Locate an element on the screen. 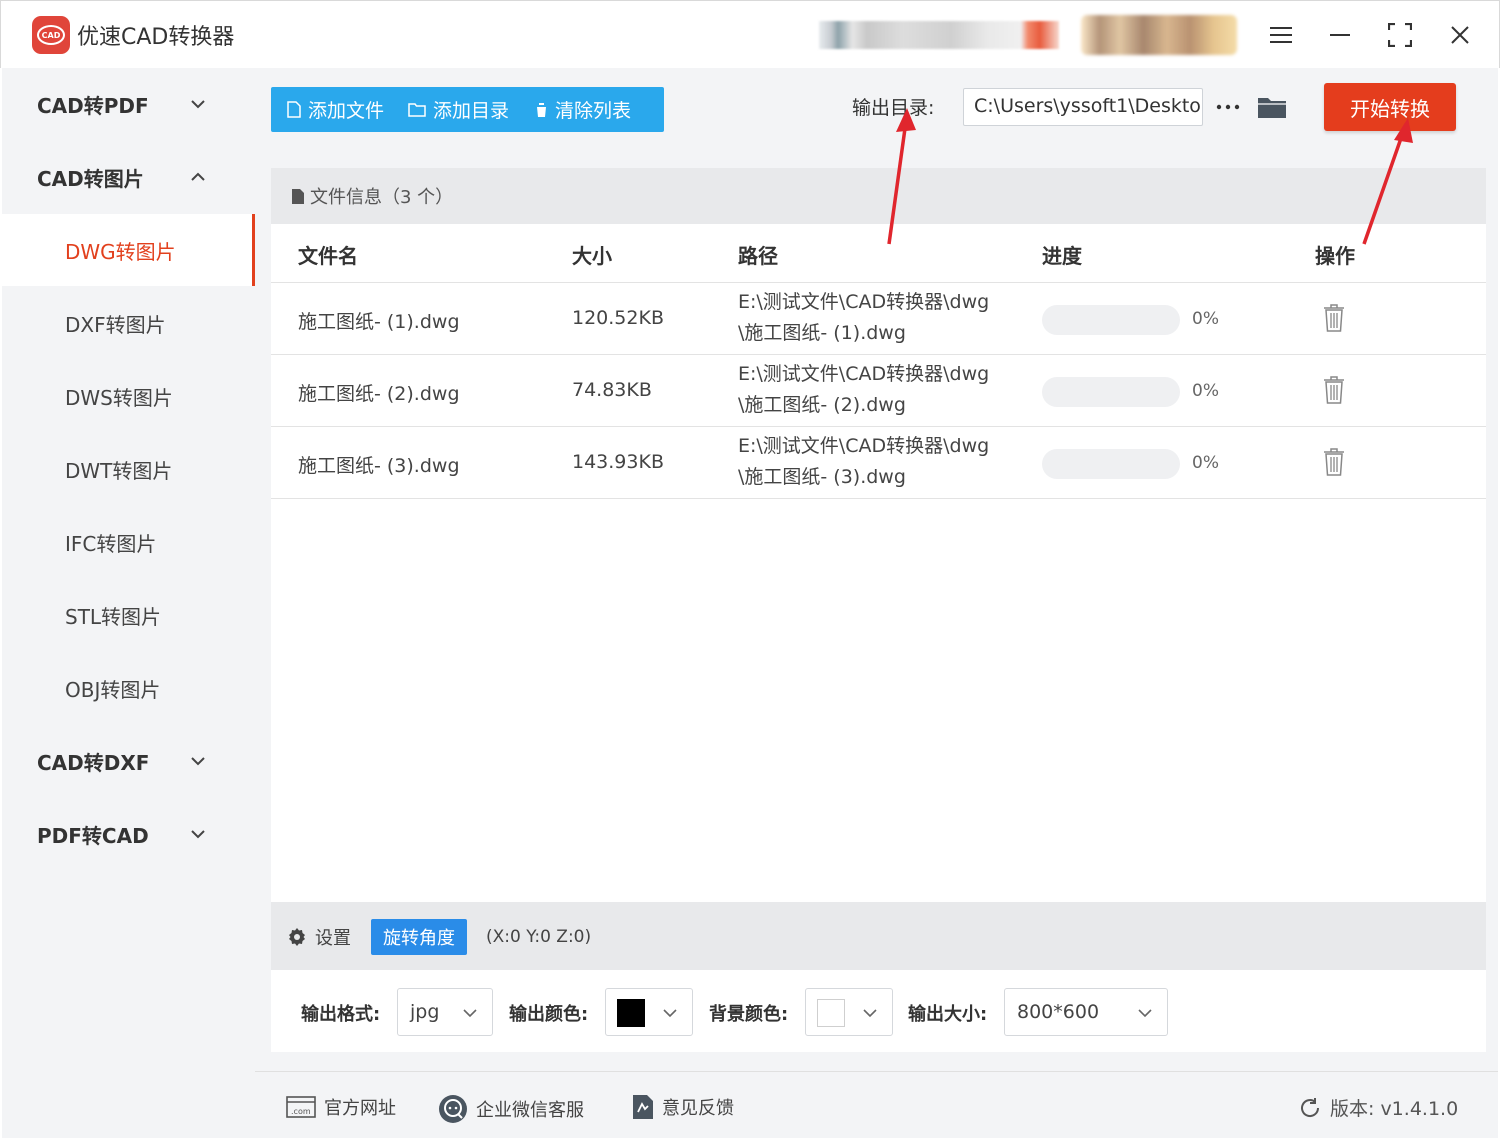 The image size is (1500, 1140). open-folder-button is located at coordinates (1272, 107).